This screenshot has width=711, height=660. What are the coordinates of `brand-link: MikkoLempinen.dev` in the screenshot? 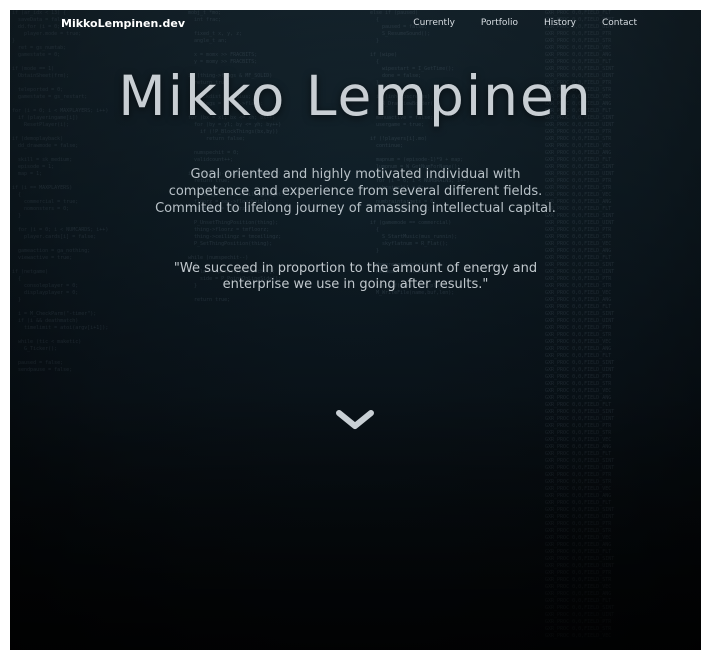 It's located at (123, 23).